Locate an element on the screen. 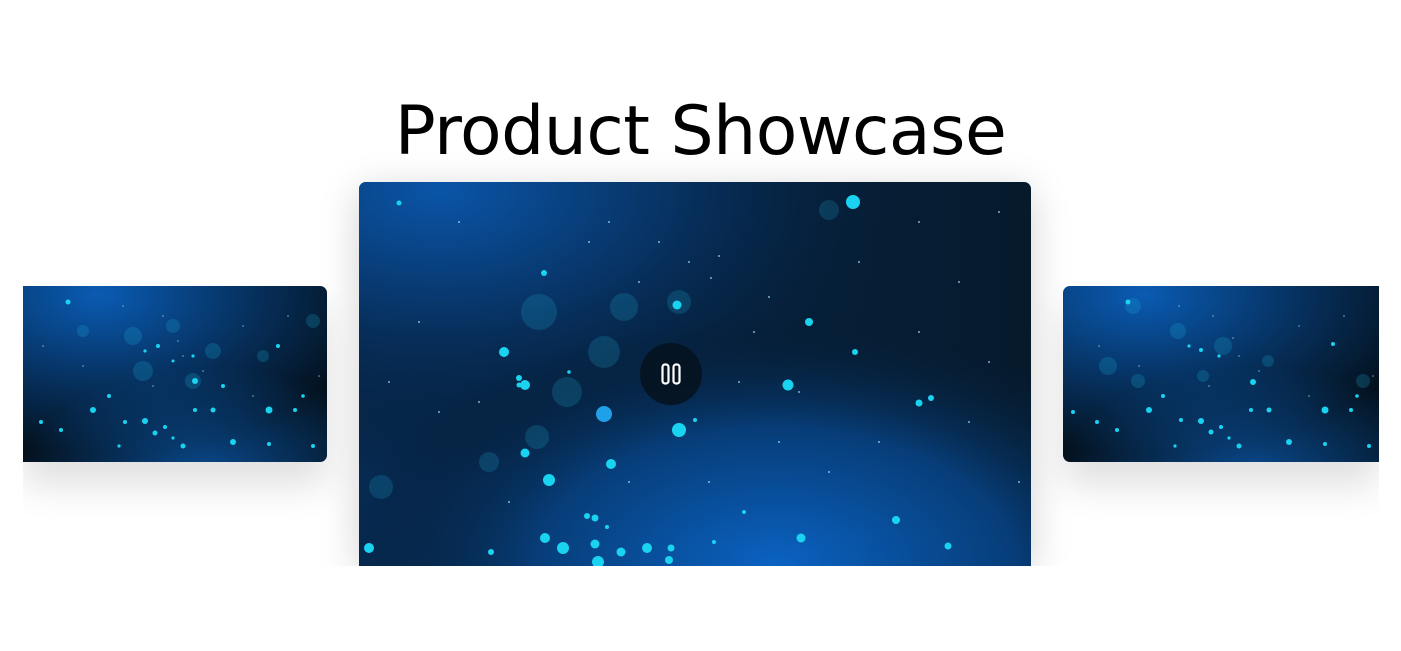  video-thumbnail-previous is located at coordinates (175, 374).